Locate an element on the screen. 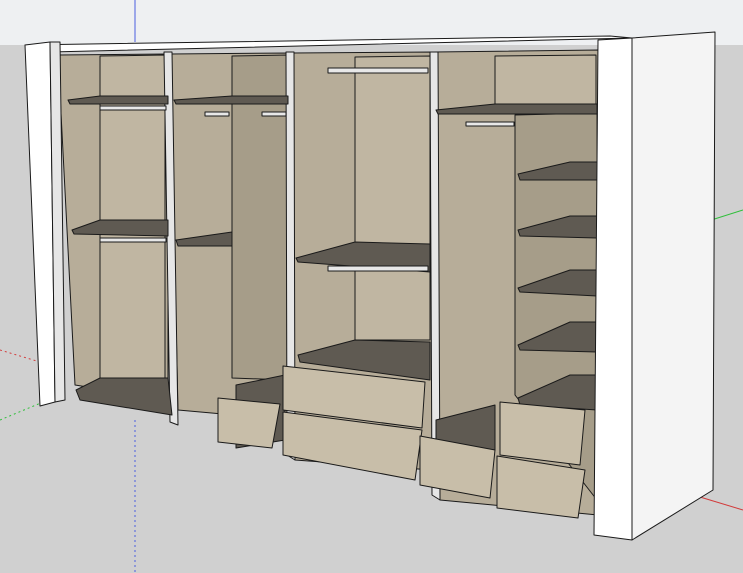 This screenshot has height=573, width=743. compartment-3-rear is located at coordinates (392, 198).